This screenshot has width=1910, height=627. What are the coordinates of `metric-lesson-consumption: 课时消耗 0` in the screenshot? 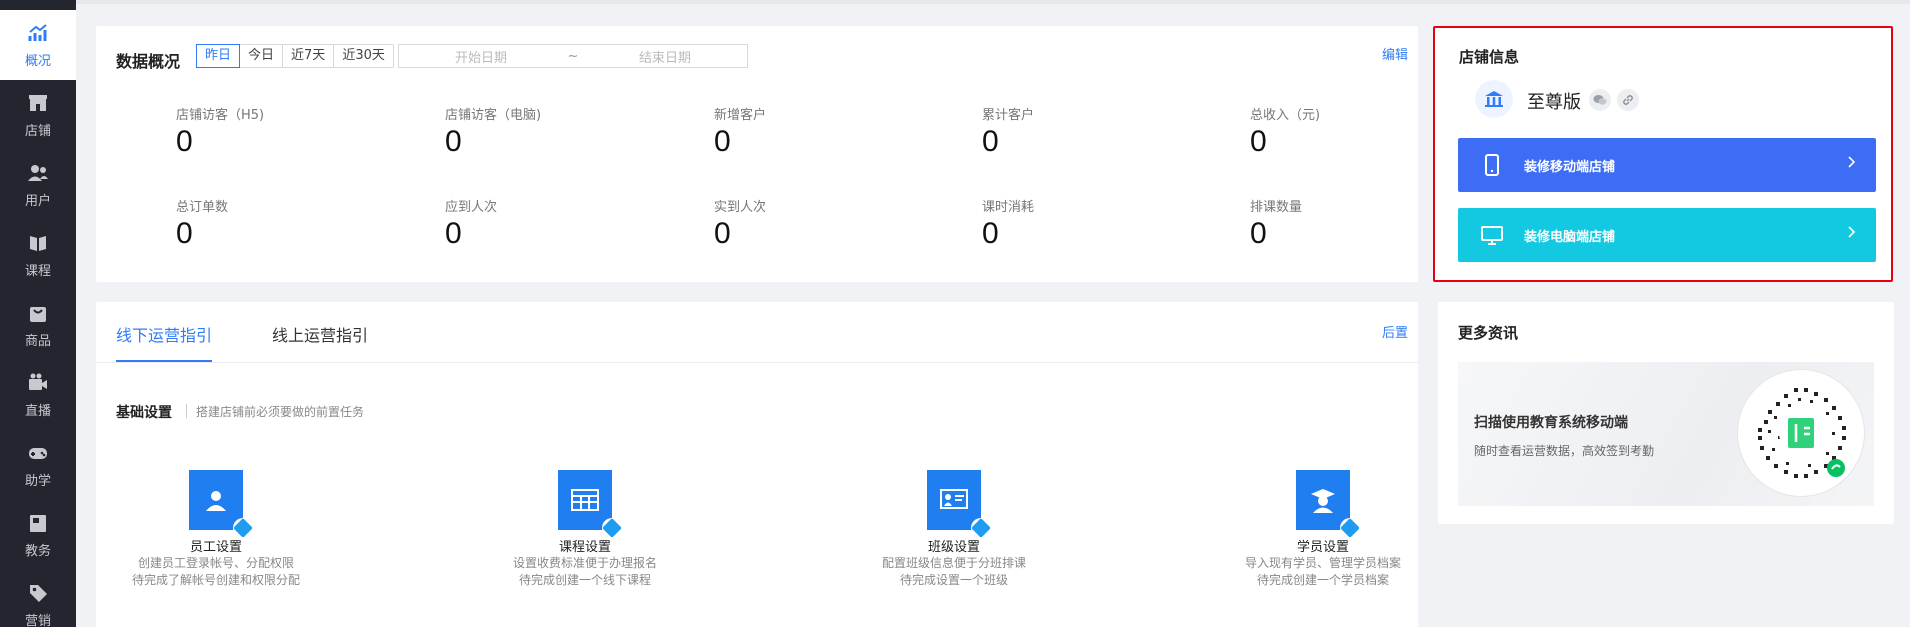 It's located at (1092, 223).